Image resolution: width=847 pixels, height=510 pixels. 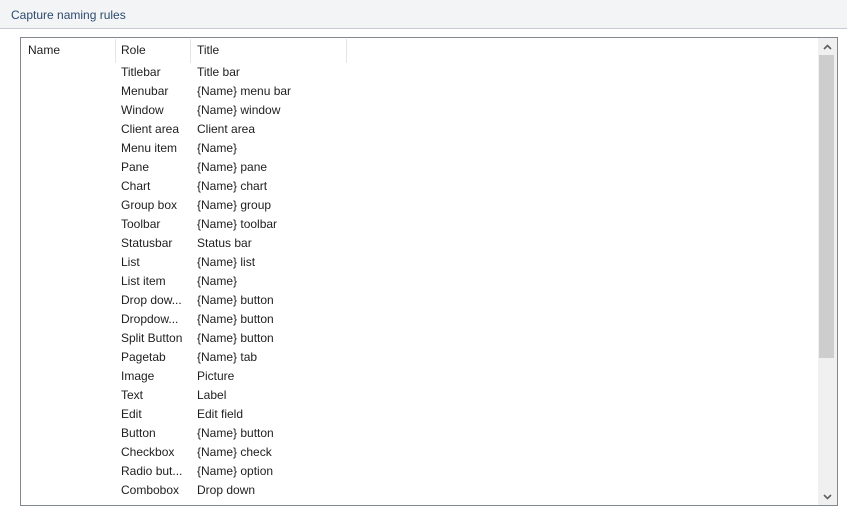 What do you see at coordinates (826, 206) in the screenshot?
I see `scroll-thumb` at bounding box center [826, 206].